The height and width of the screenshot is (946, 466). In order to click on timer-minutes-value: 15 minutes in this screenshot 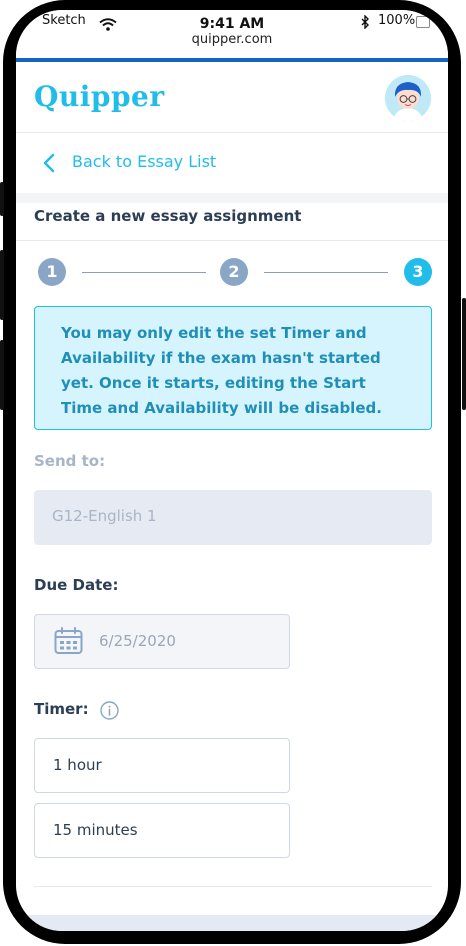, I will do `click(95, 830)`.